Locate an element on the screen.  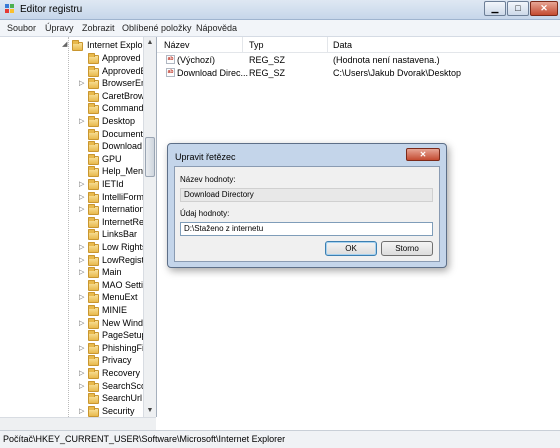
tree-item: ▷ New Windo is located at coordinates (74, 323).